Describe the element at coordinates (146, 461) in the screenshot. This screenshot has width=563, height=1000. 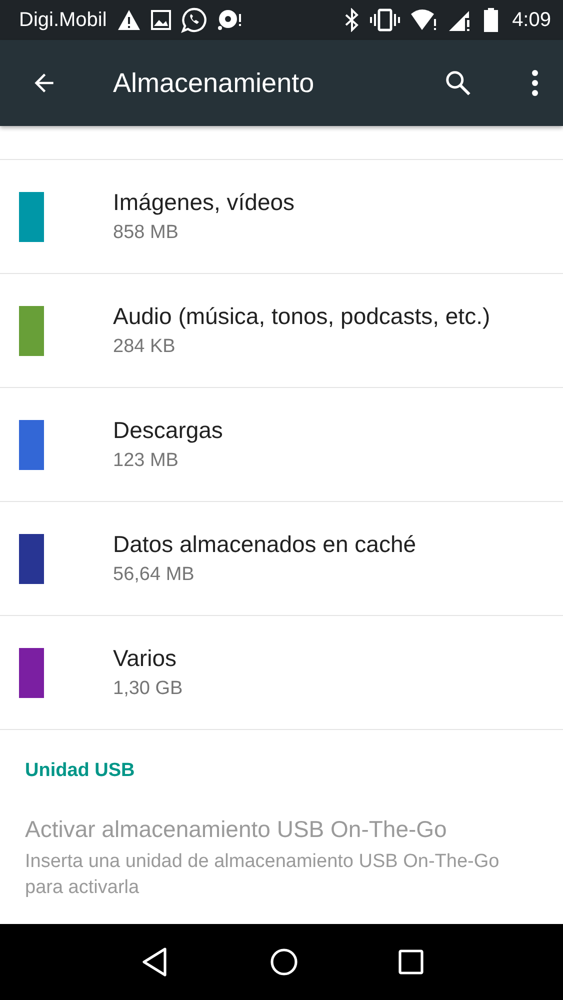
I see `category-size: 123 MB` at that location.